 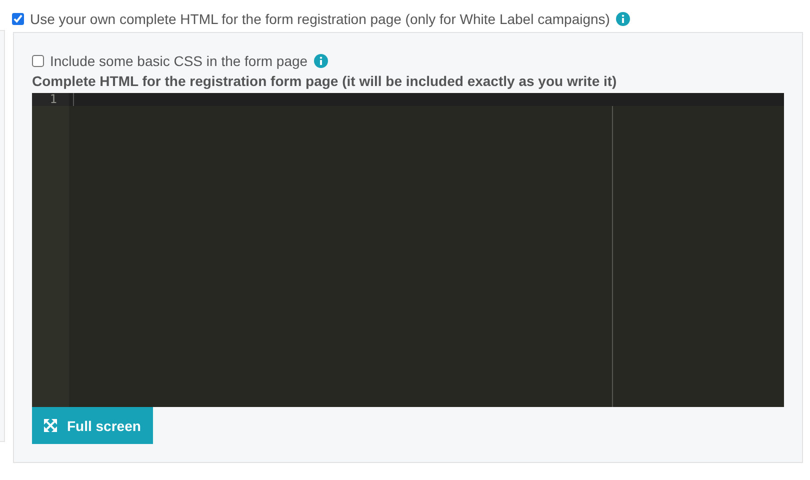 I want to click on option-label: Use your own complete HTML for the form registration page (only for White Label campaigns), so click(x=320, y=19).